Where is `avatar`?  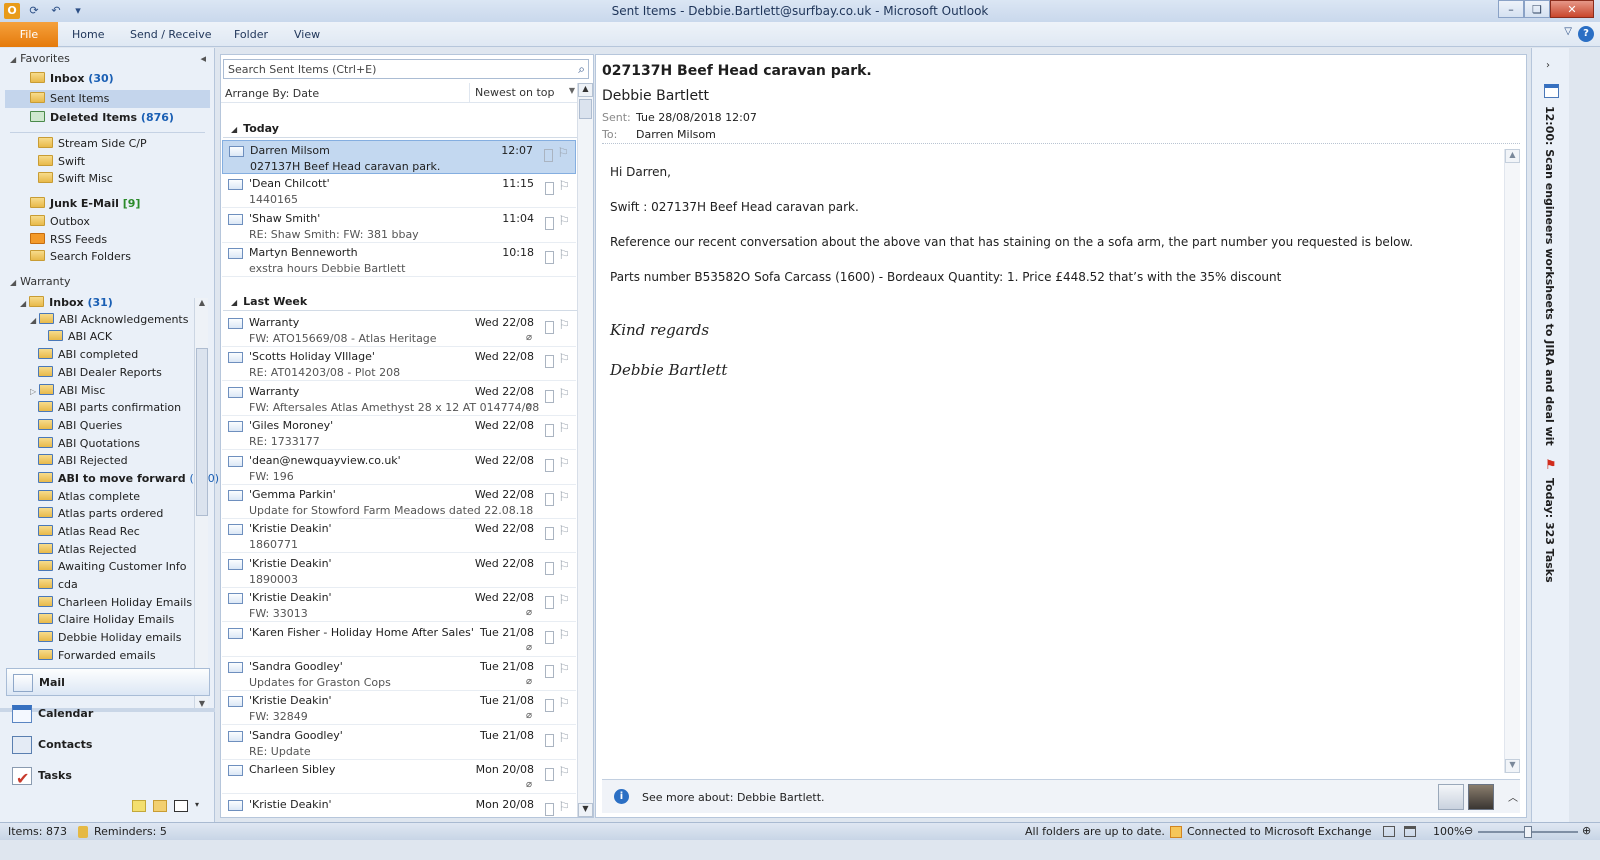
avatar is located at coordinates (1481, 797).